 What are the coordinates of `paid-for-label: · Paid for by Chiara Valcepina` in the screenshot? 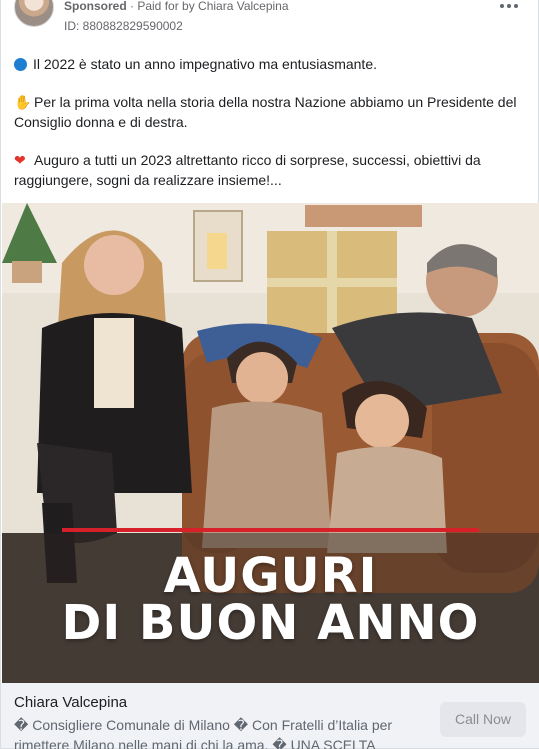 It's located at (207, 6).